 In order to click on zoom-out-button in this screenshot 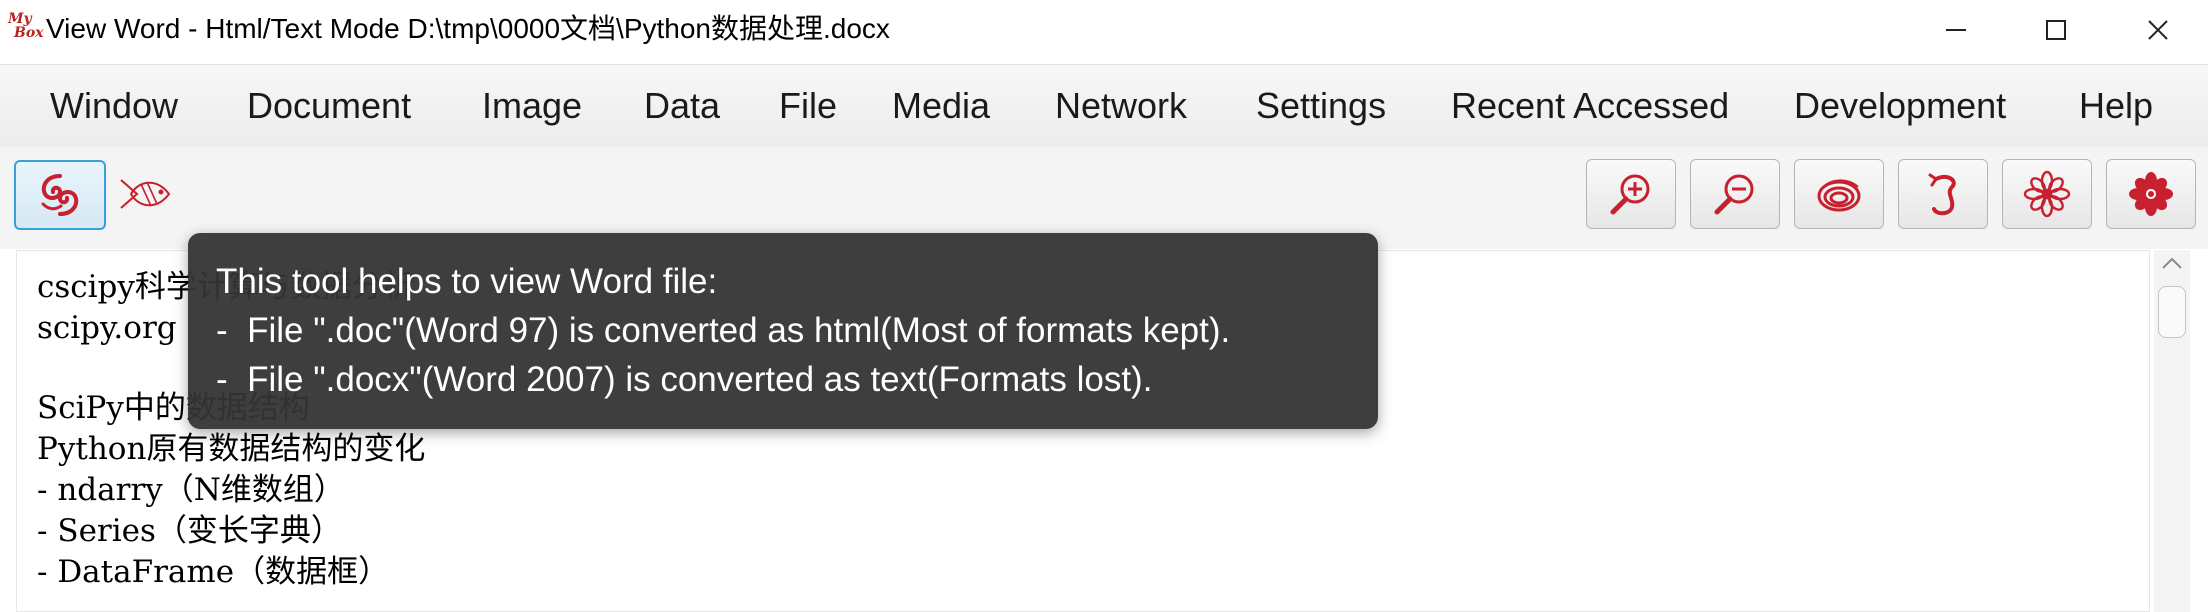, I will do `click(1735, 194)`.